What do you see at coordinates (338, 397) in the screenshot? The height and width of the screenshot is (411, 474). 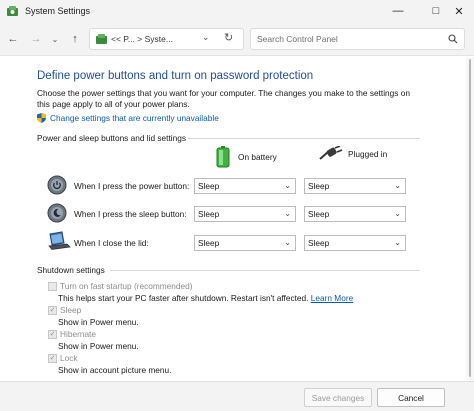 I see `save-changes-button: Save changes` at bounding box center [338, 397].